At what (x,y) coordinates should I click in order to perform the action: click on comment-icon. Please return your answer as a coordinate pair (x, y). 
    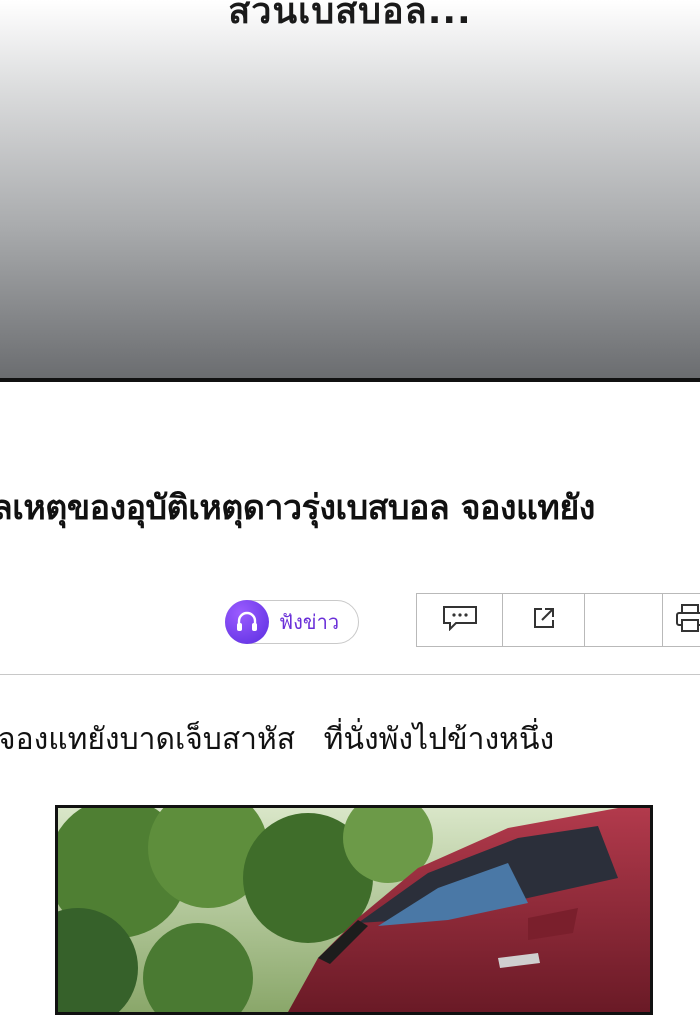
    Looking at the image, I should click on (460, 620).